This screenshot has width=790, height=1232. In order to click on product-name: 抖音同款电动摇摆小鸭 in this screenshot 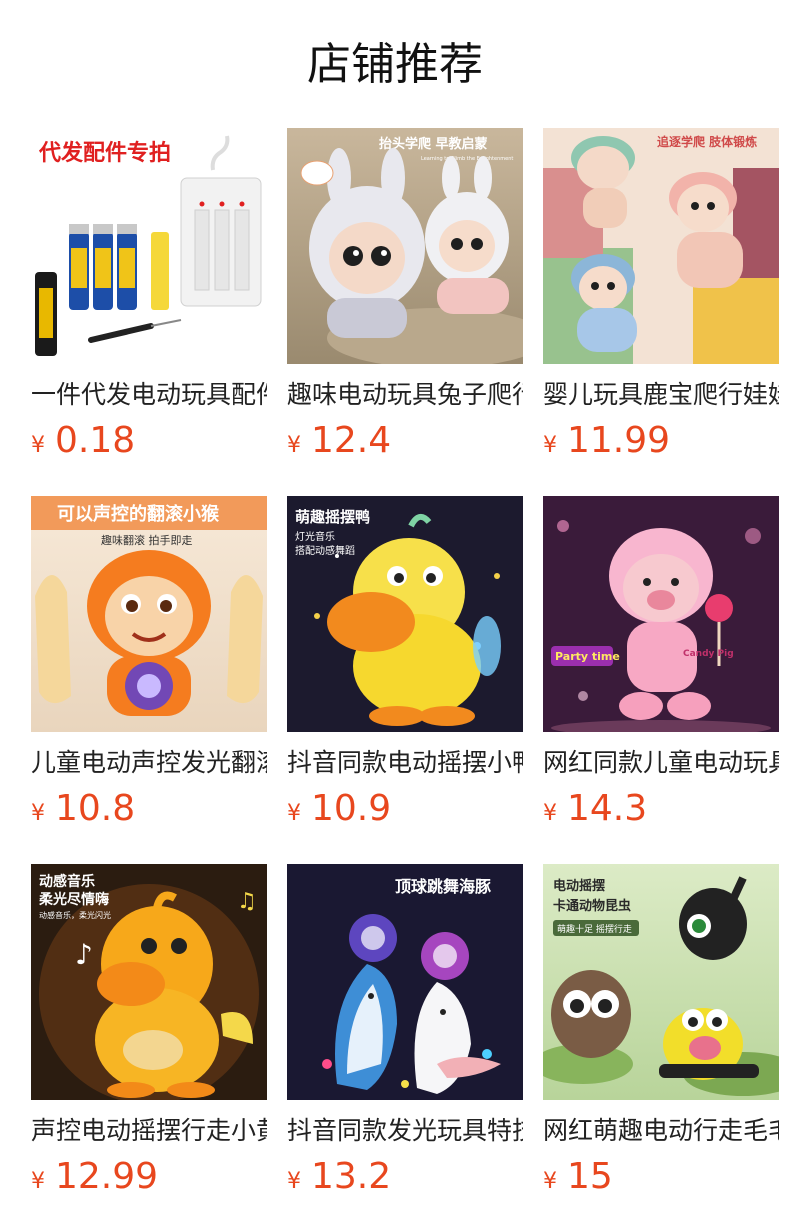, I will do `click(405, 763)`.